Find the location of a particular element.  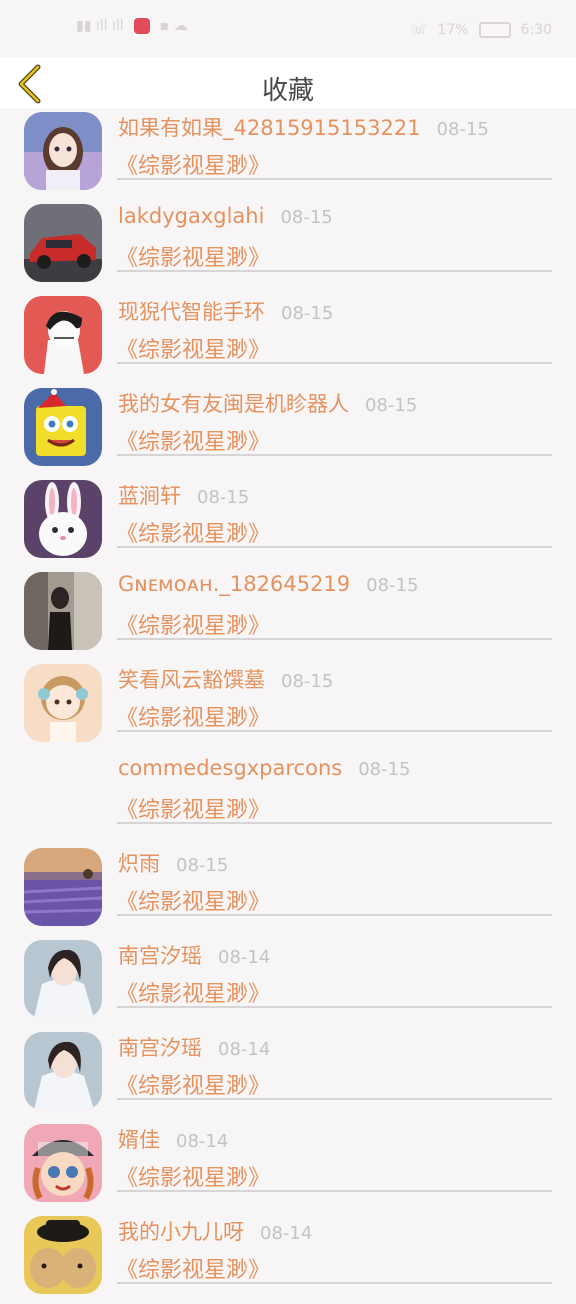

list-item: 如果有如果_42815915153221 08-15 《综影视星渺》 is located at coordinates (288, 154).